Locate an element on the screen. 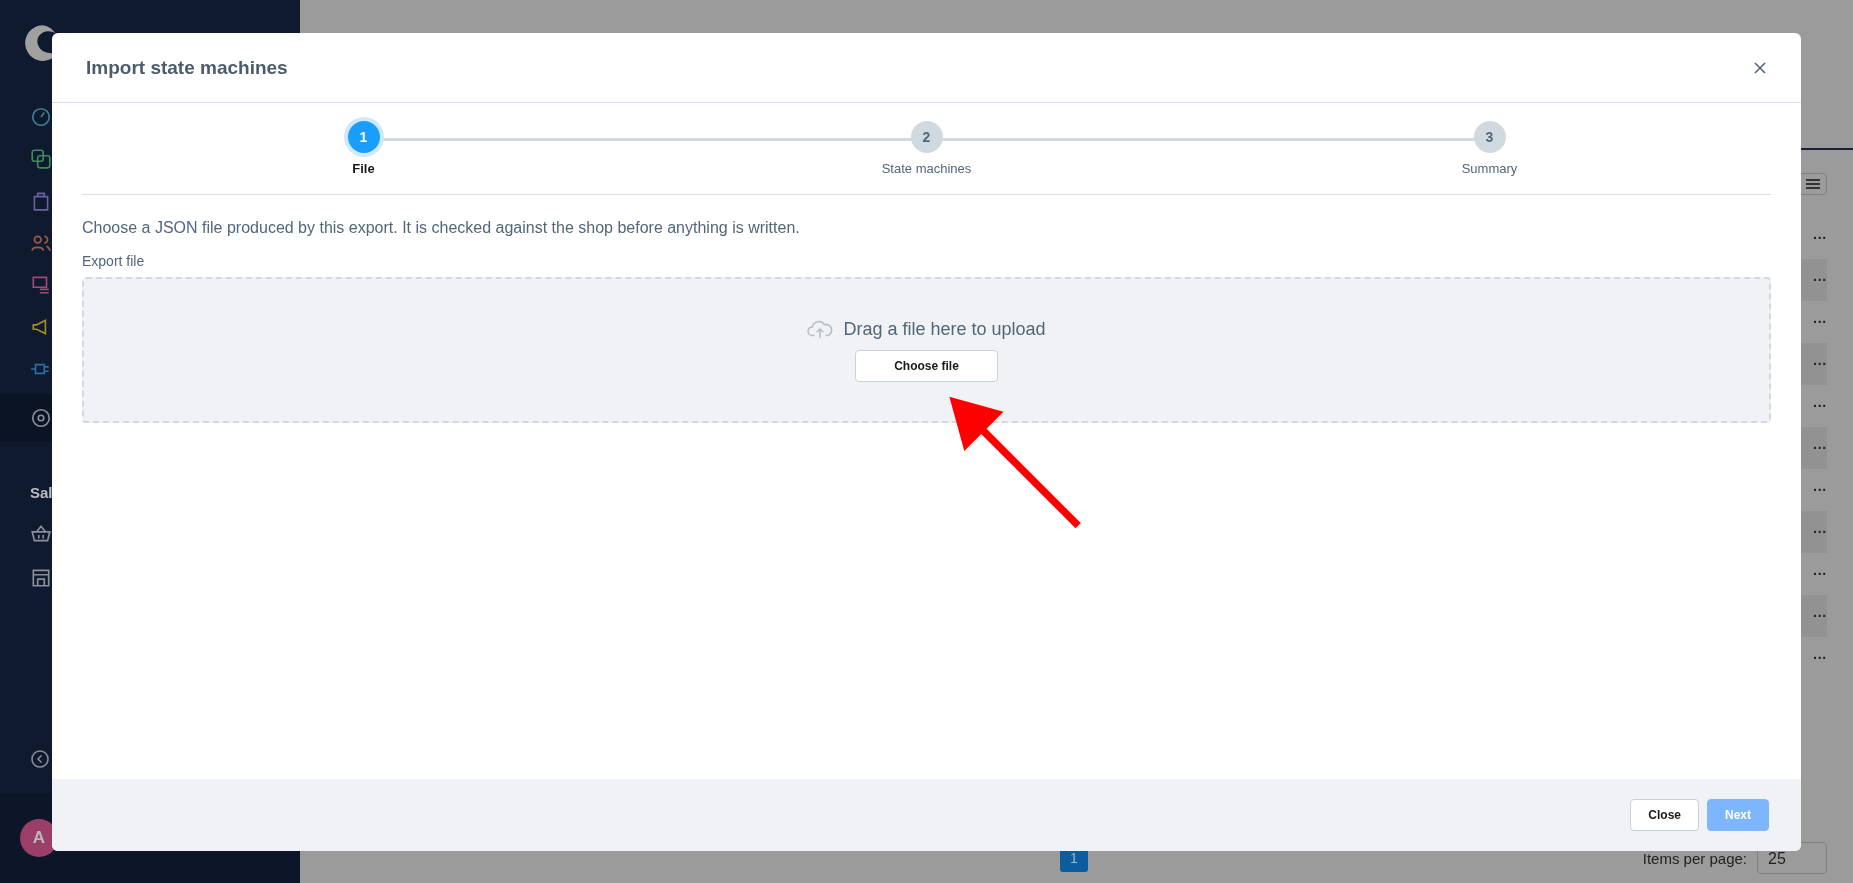 The image size is (1853, 883). items-per-page-label: Items per page: is located at coordinates (1694, 858).